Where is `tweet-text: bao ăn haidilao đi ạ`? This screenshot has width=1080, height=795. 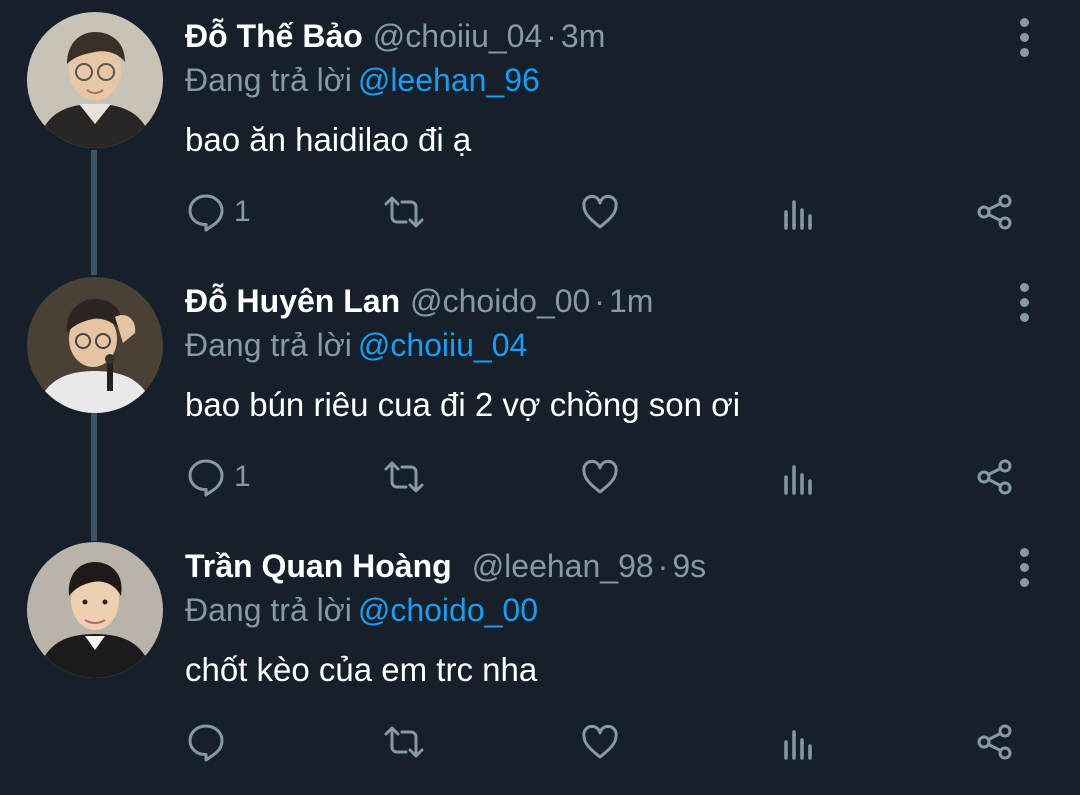
tweet-text: bao ăn haidilao đi ạ is located at coordinates (328, 139).